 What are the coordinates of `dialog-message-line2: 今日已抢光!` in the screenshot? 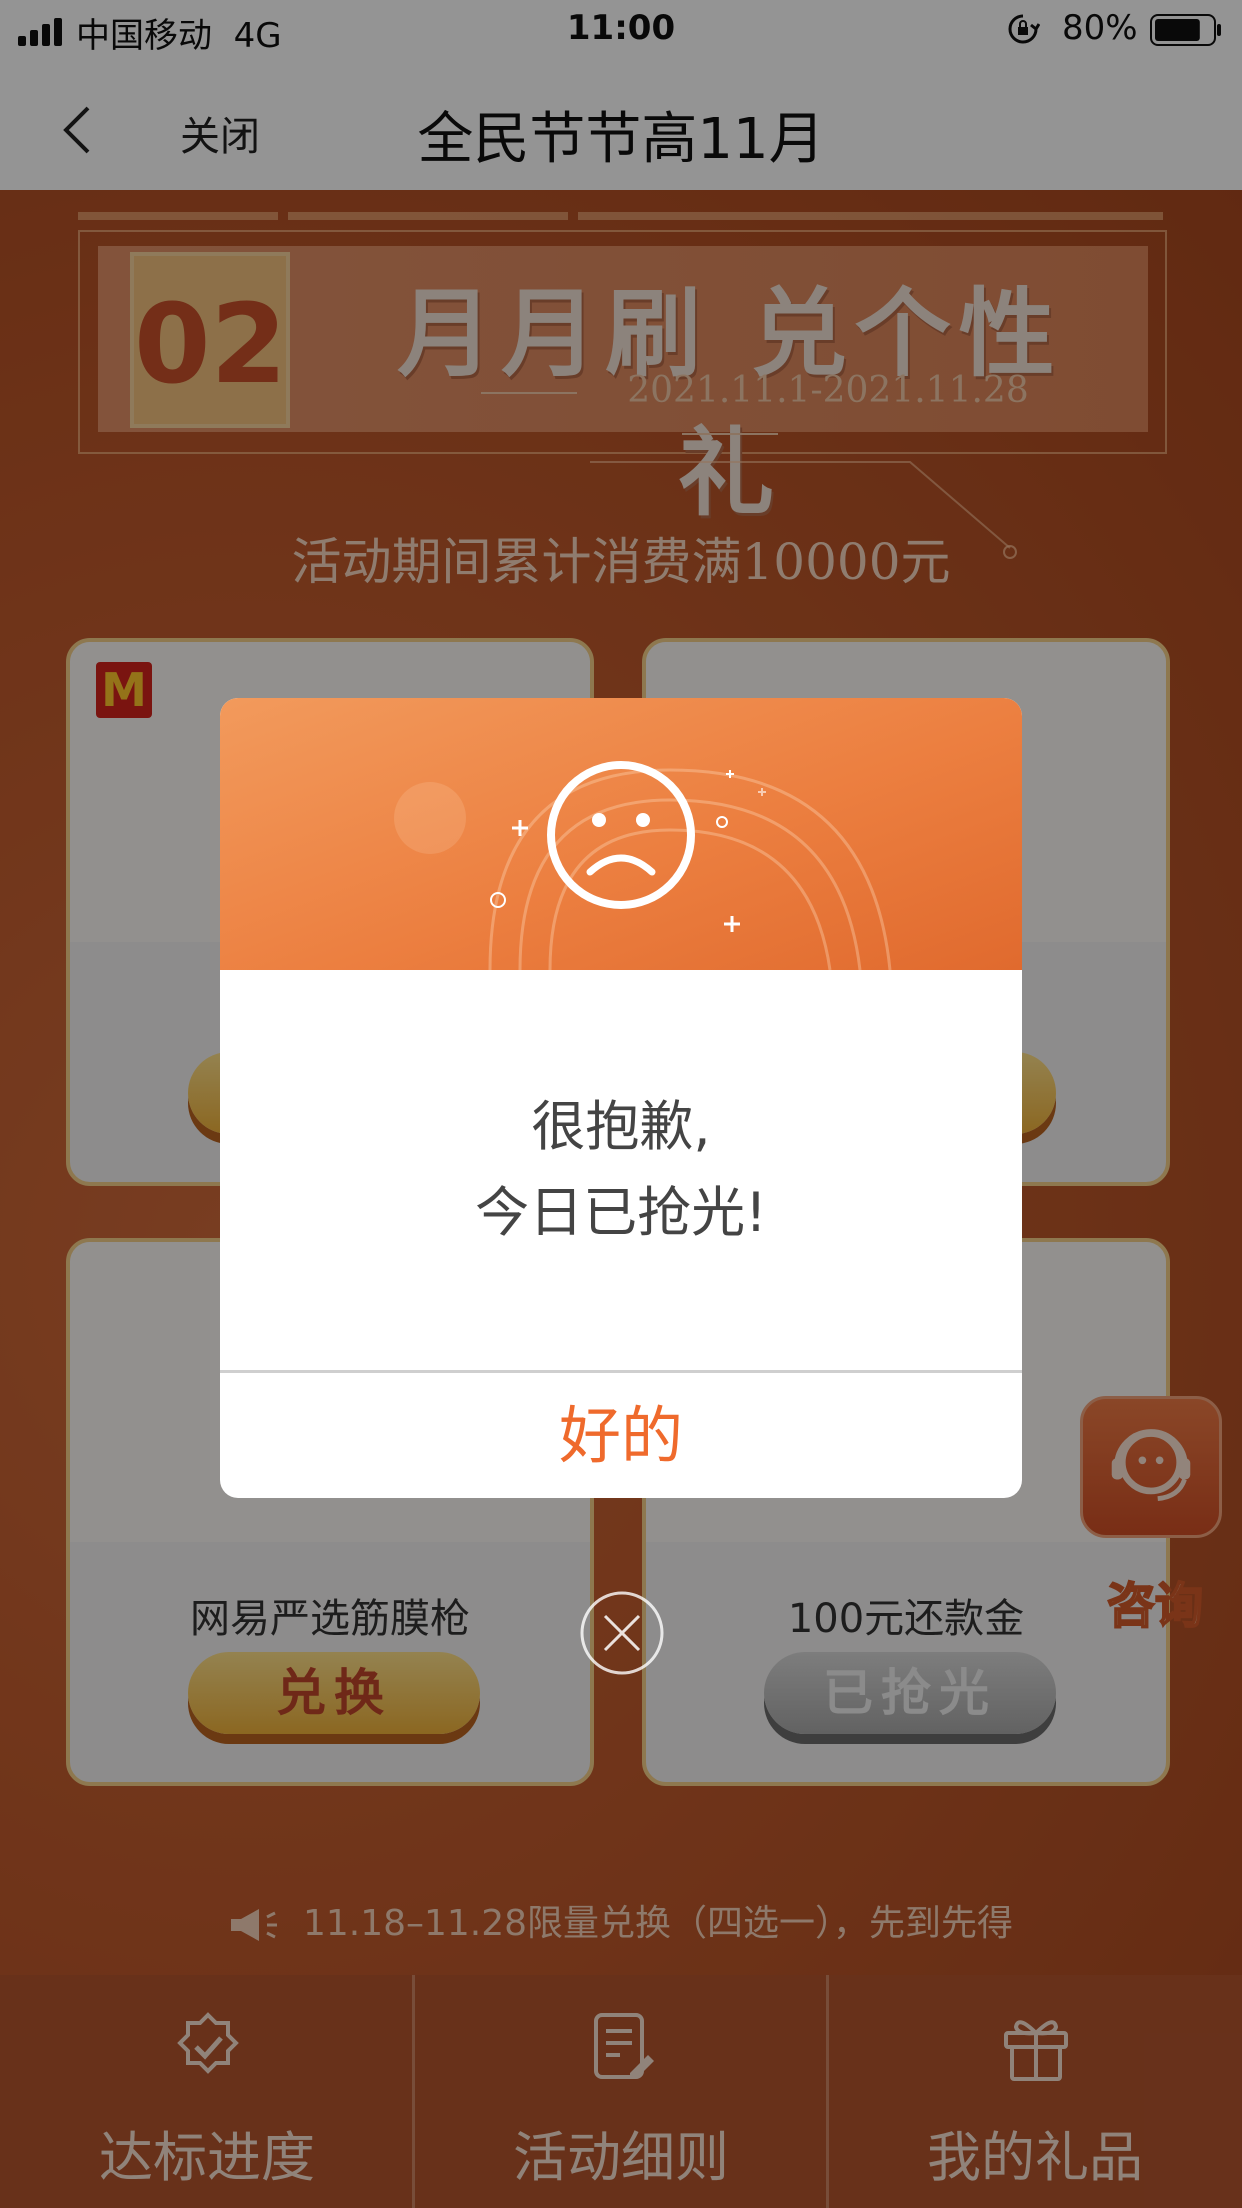 It's located at (621, 1212).